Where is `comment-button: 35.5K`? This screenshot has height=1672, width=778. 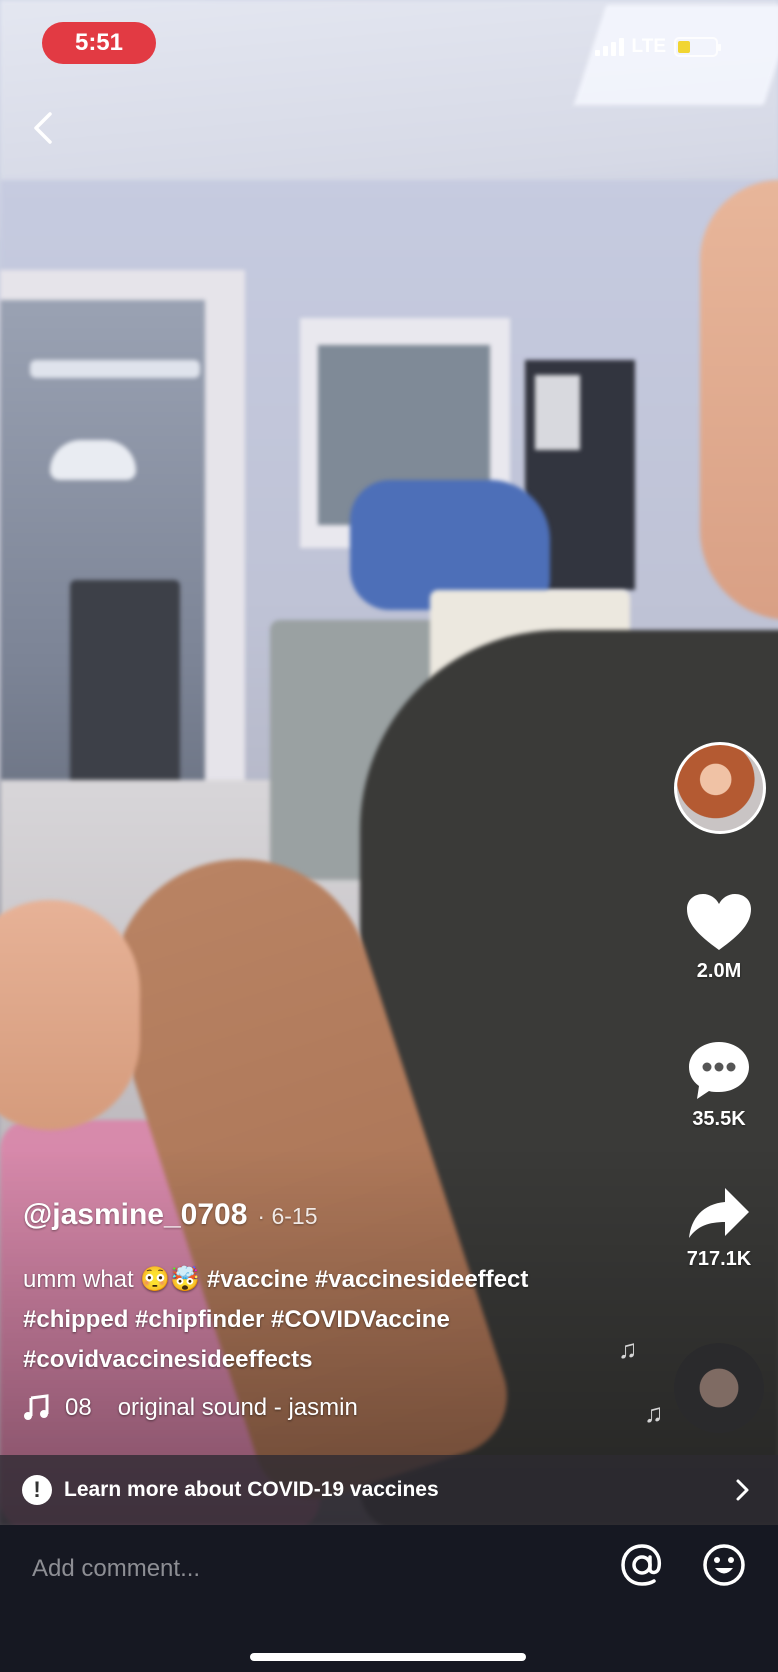 comment-button: 35.5K is located at coordinates (719, 1084).